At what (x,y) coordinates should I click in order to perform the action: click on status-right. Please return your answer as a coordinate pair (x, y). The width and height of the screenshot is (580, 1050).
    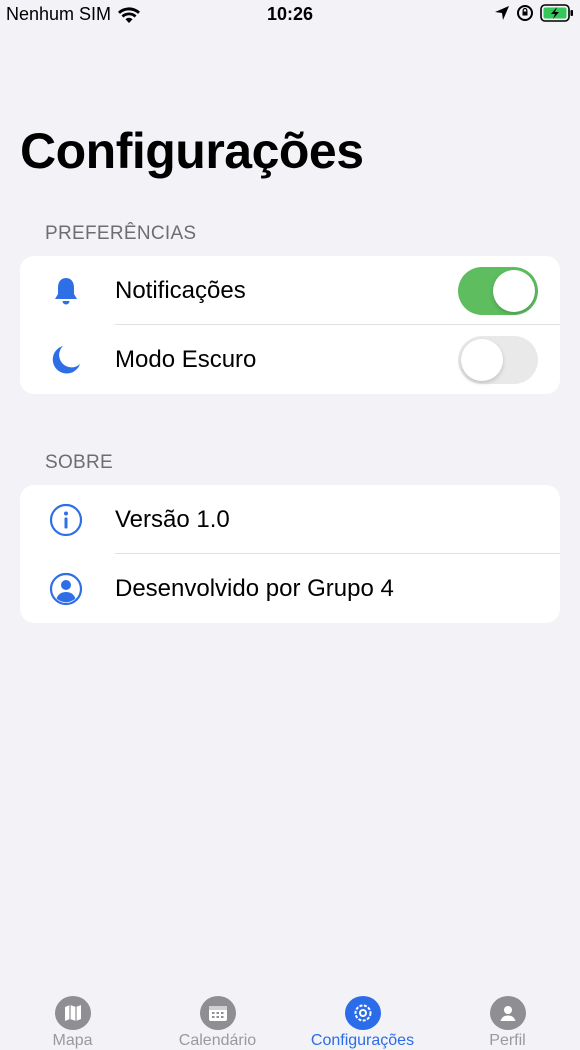
    Looking at the image, I should click on (534, 13).